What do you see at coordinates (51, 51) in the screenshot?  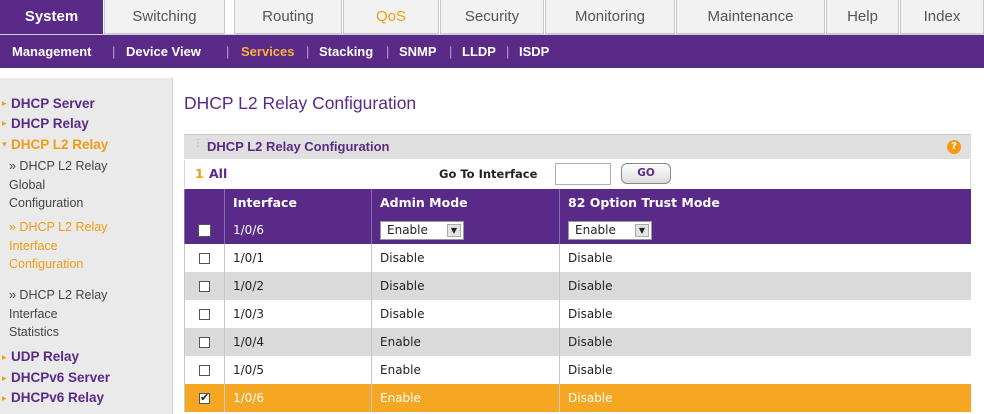 I see `subnav-management: Management` at bounding box center [51, 51].